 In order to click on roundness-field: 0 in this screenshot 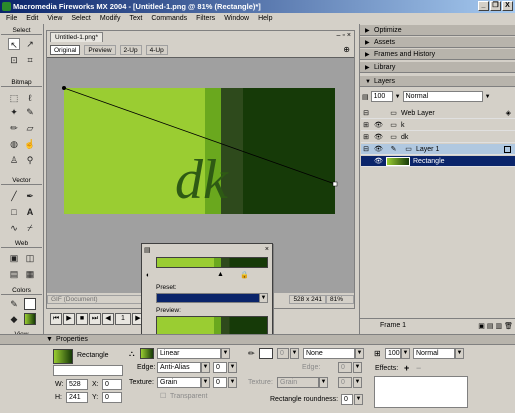, I will do `click(347, 399)`.